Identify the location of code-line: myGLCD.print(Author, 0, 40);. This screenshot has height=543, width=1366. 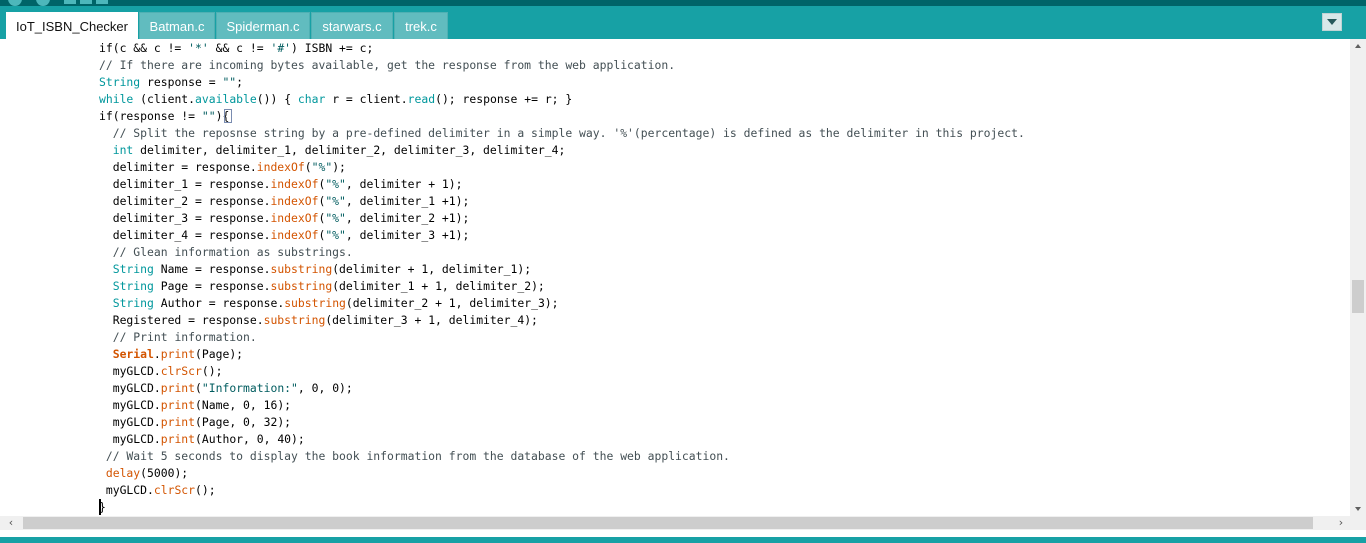
(562, 439).